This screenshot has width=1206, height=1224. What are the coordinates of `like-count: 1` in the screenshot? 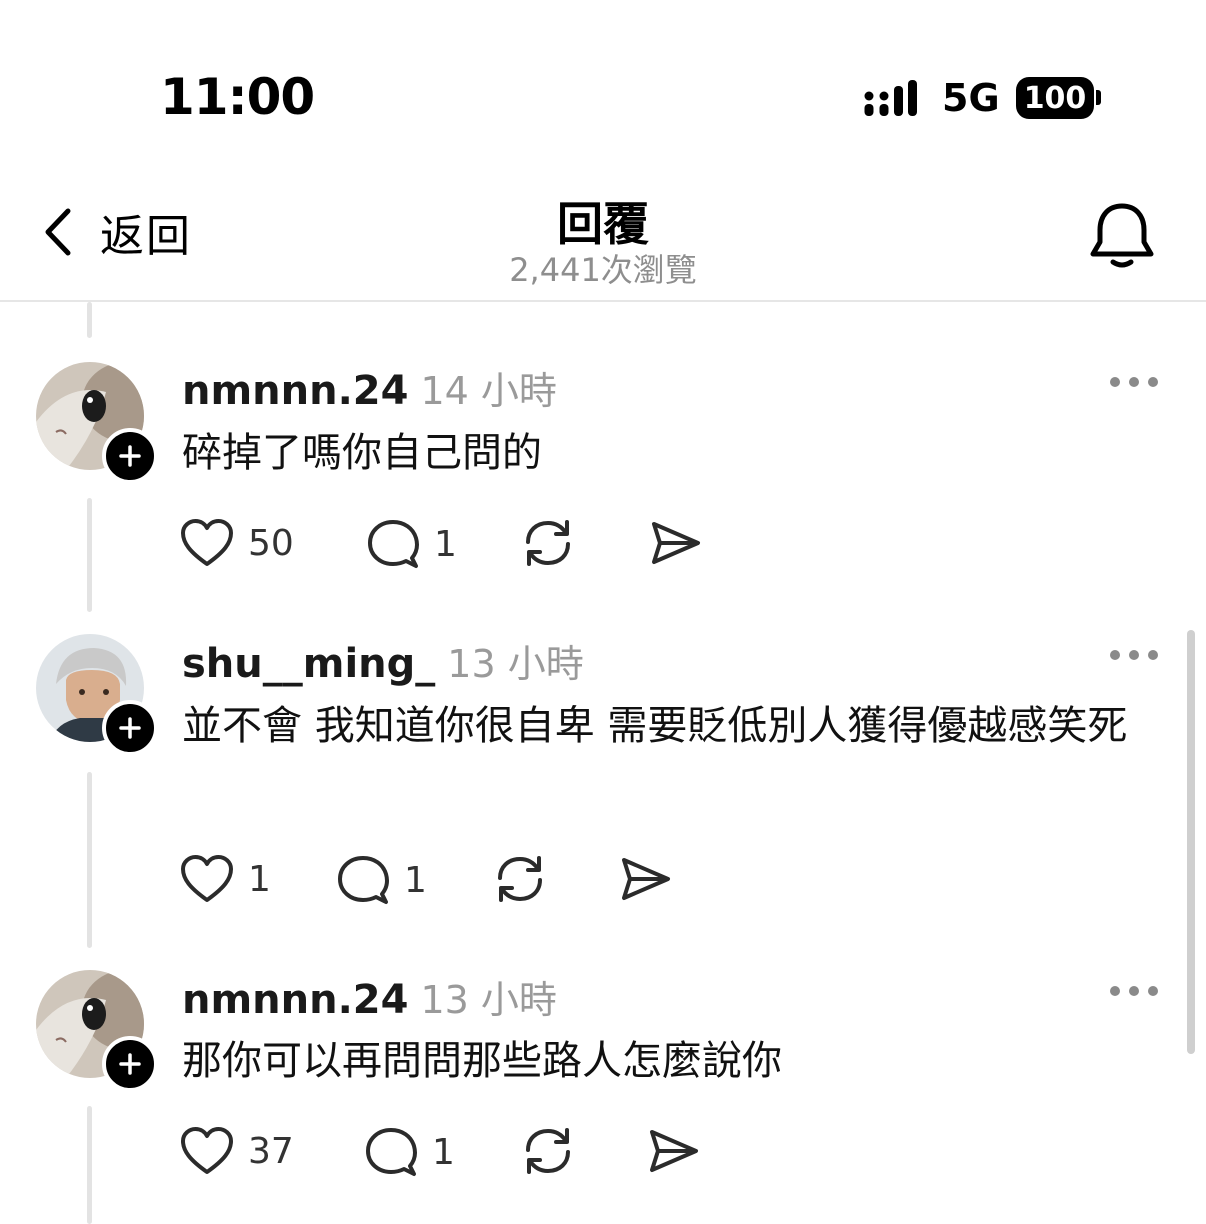 It's located at (259, 879).